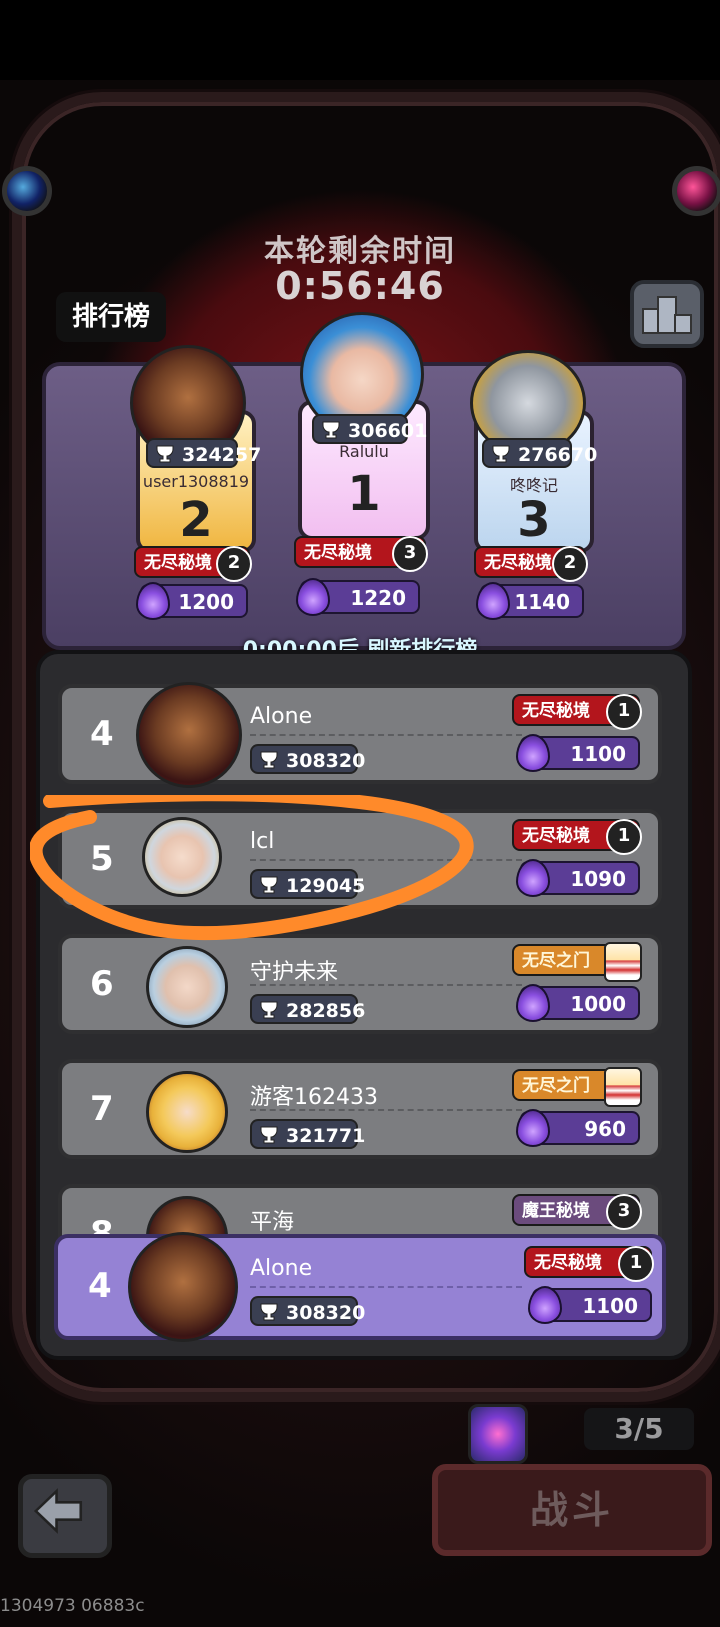  What do you see at coordinates (272, 1222) in the screenshot?
I see `row-name: 平海` at bounding box center [272, 1222].